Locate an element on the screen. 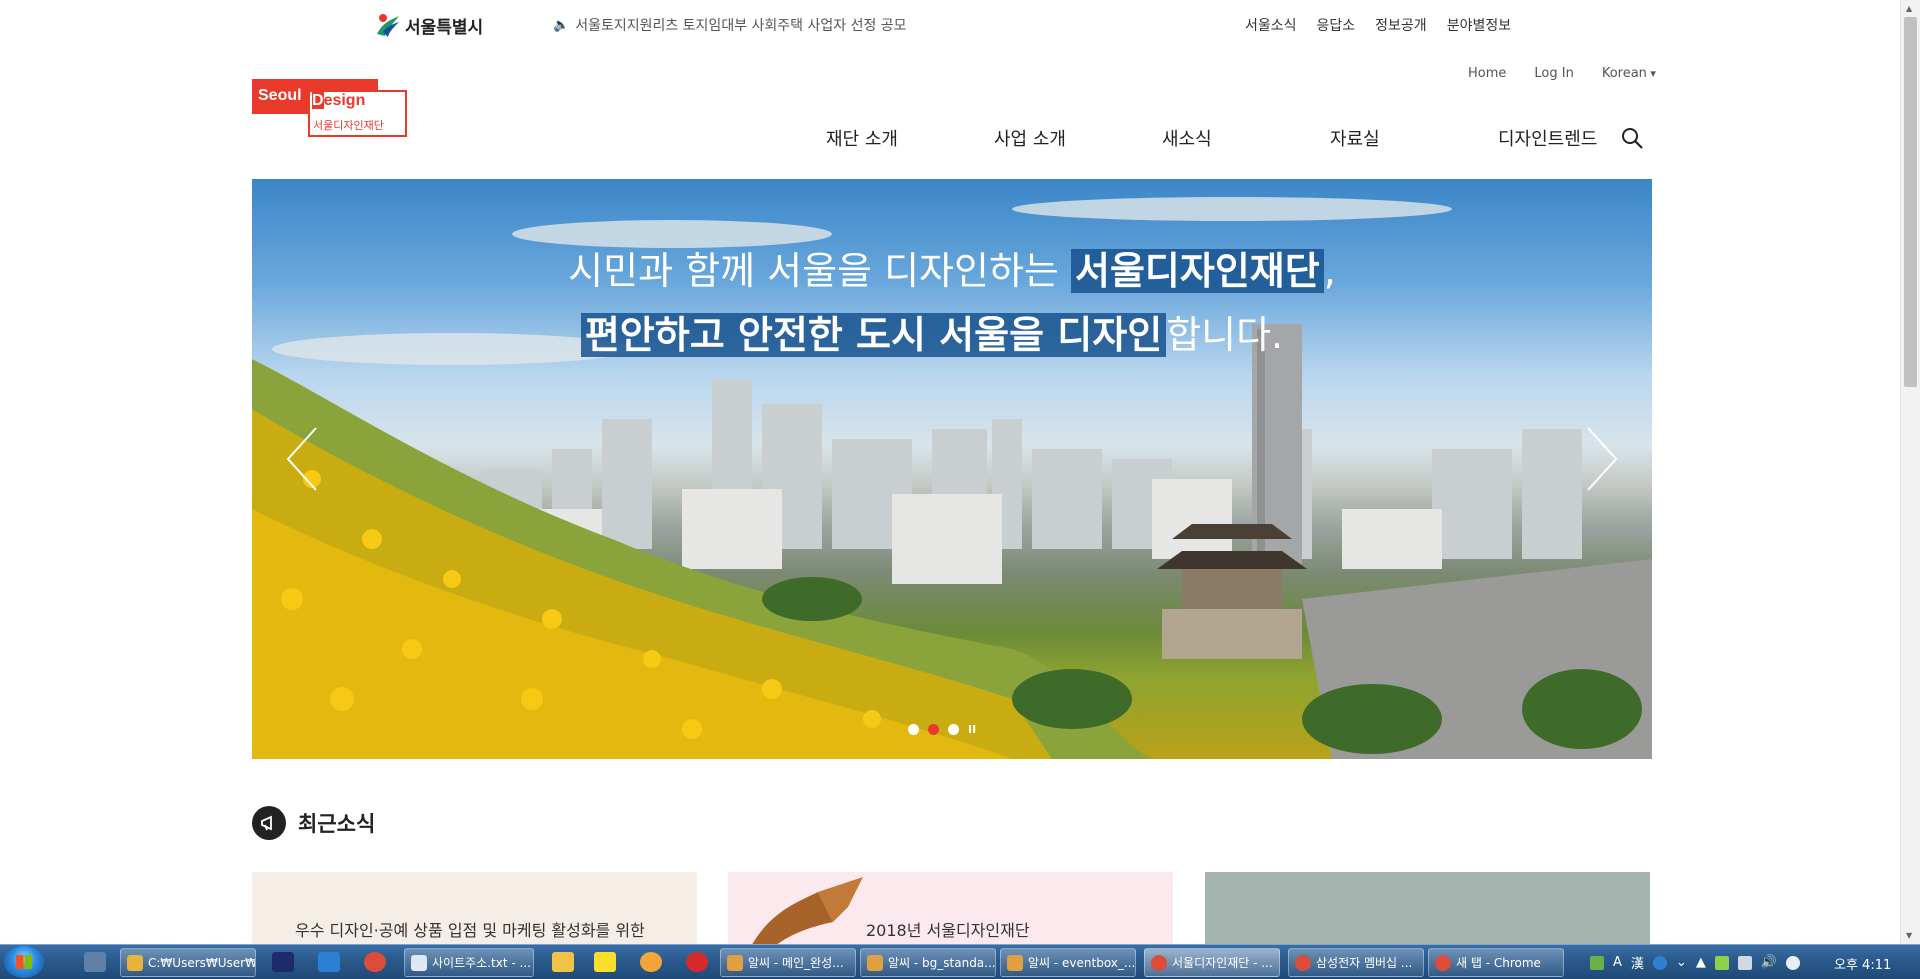  news-card-title: 2018년 서울디자인재단 is located at coordinates (948, 930).